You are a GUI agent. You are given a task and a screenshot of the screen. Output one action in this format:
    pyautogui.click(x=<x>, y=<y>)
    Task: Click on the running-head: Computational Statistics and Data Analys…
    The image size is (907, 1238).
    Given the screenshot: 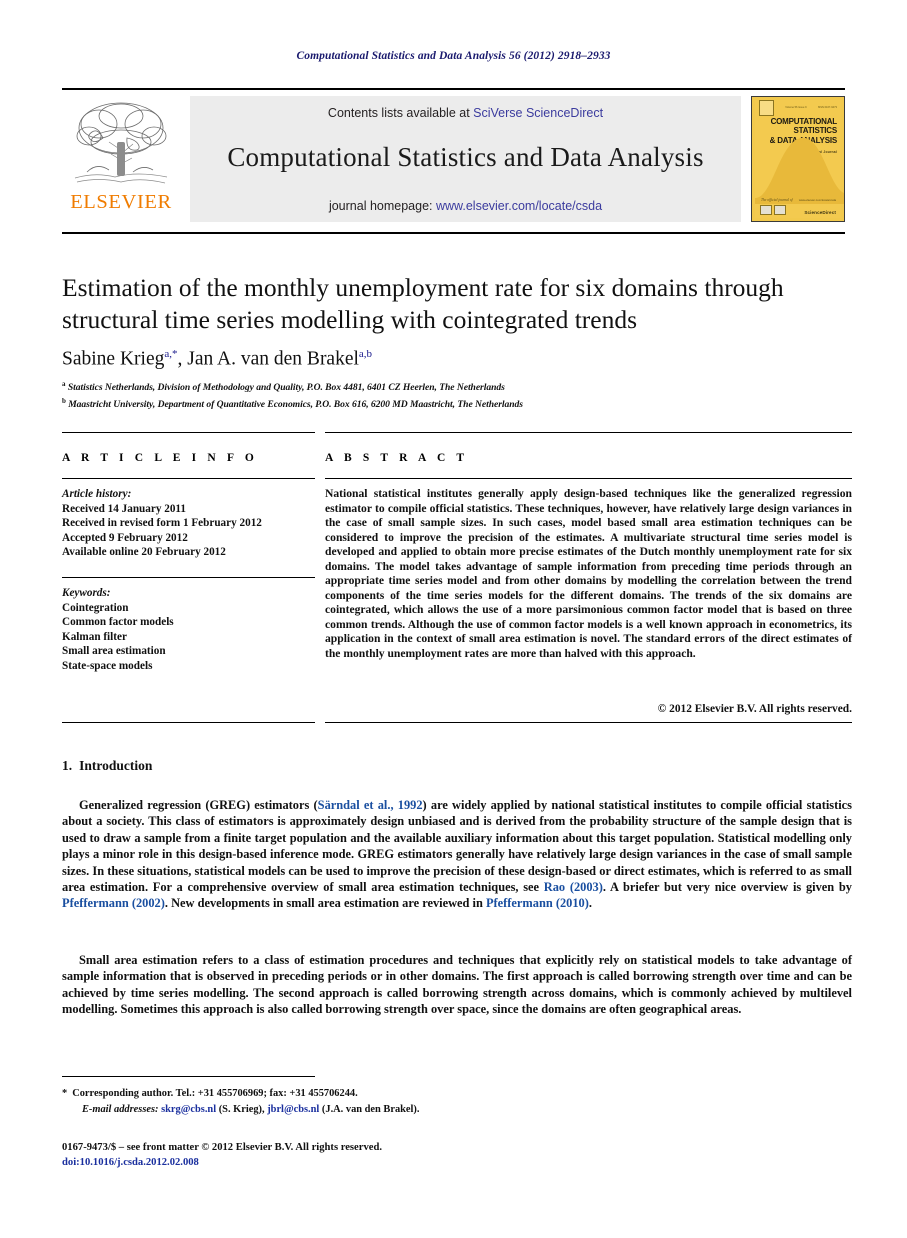 What is the action you would take?
    pyautogui.click(x=453, y=56)
    